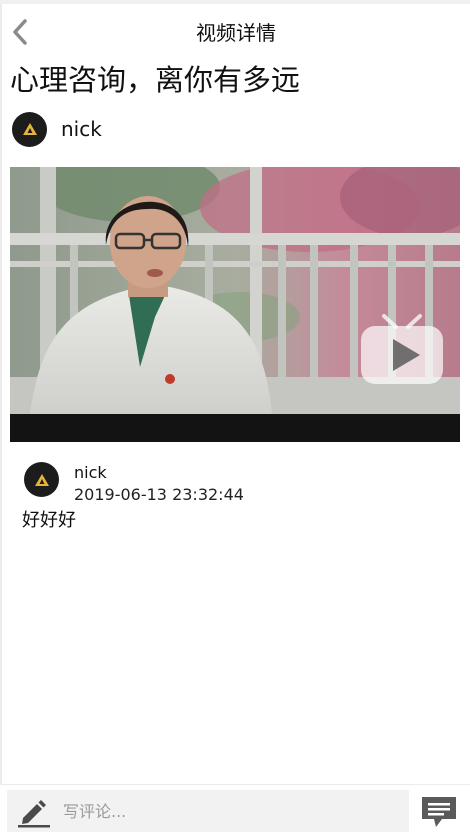 This screenshot has height=840, width=470. I want to click on pen-icon, so click(34, 814).